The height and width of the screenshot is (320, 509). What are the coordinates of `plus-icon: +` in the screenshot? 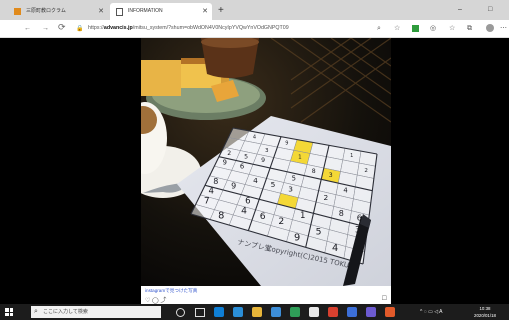 It's located at (221, 11).